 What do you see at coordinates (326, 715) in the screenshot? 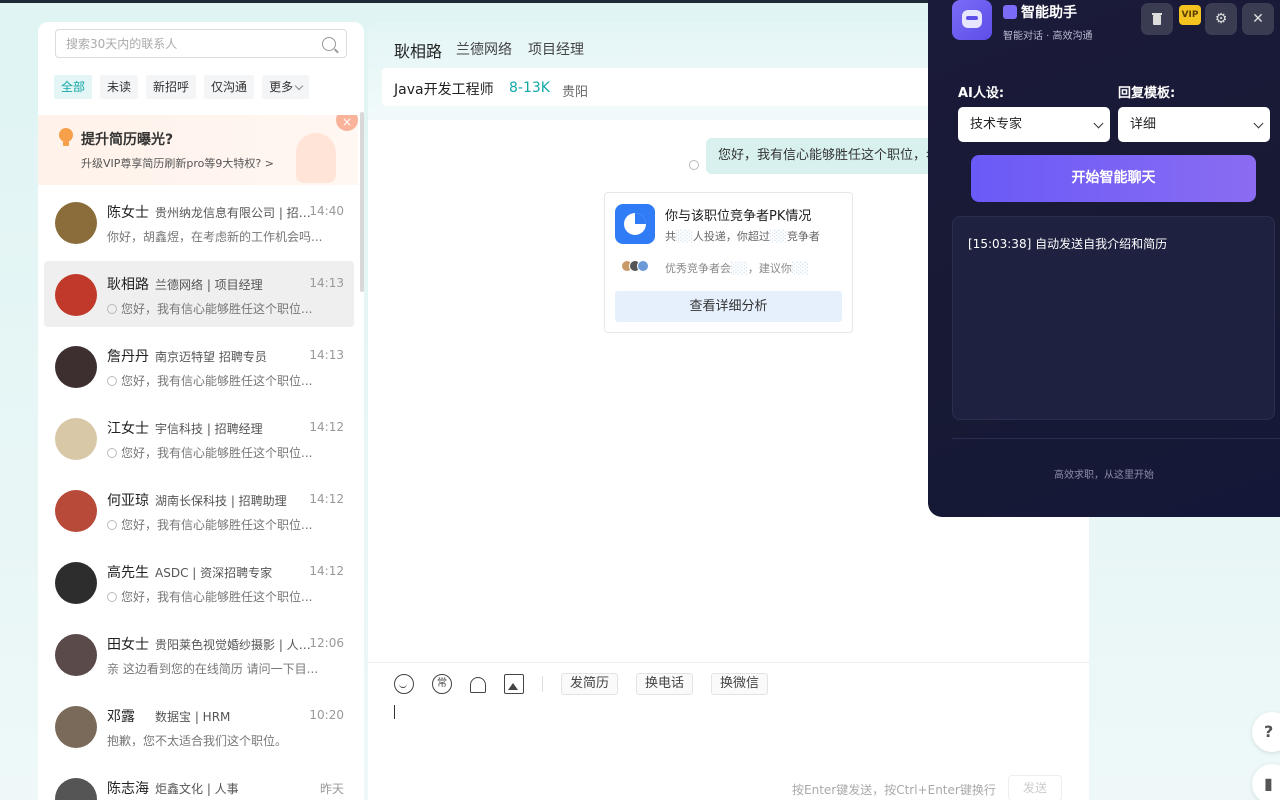
I see `contact-time: 10:20` at bounding box center [326, 715].